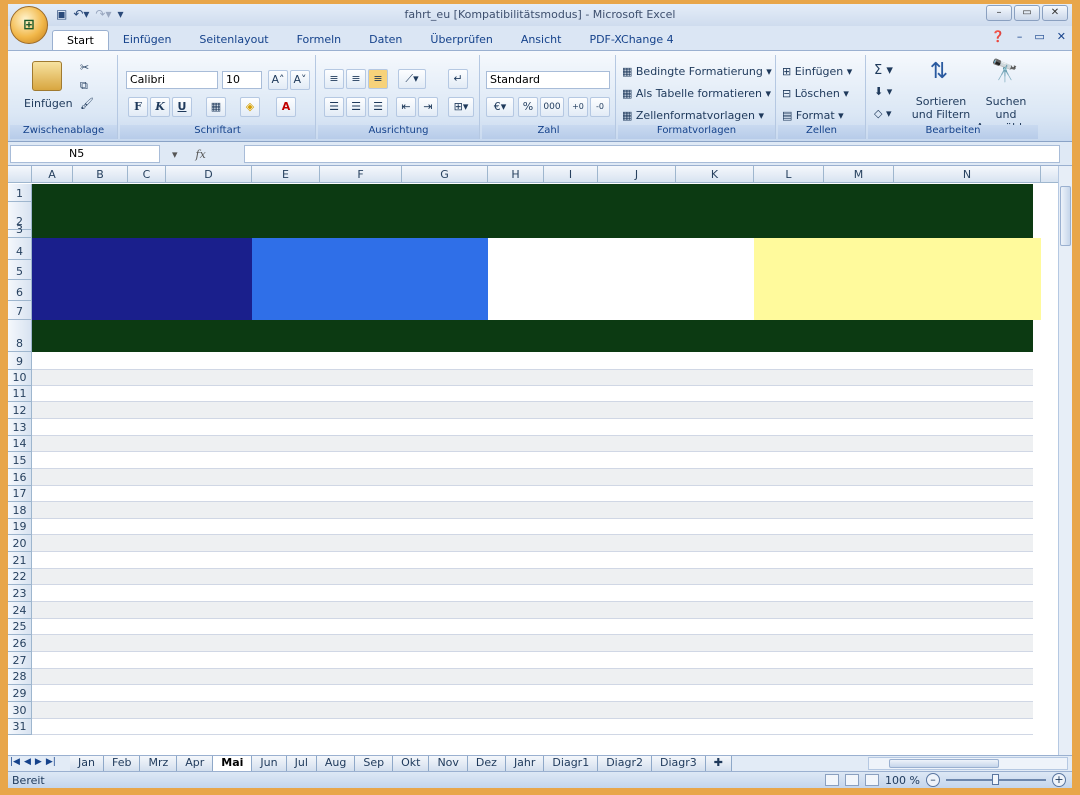 This screenshot has height=795, width=1080. I want to click on next-sheet-icon: ▶, so click(38, 762).